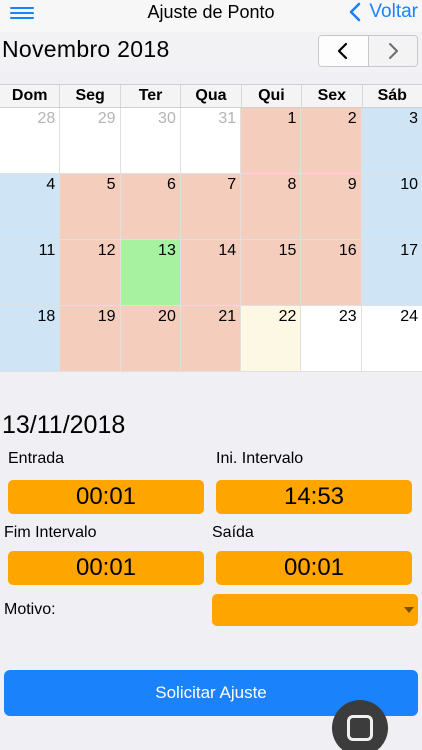 The height and width of the screenshot is (750, 422). I want to click on calendar-day-number: 1, so click(292, 118).